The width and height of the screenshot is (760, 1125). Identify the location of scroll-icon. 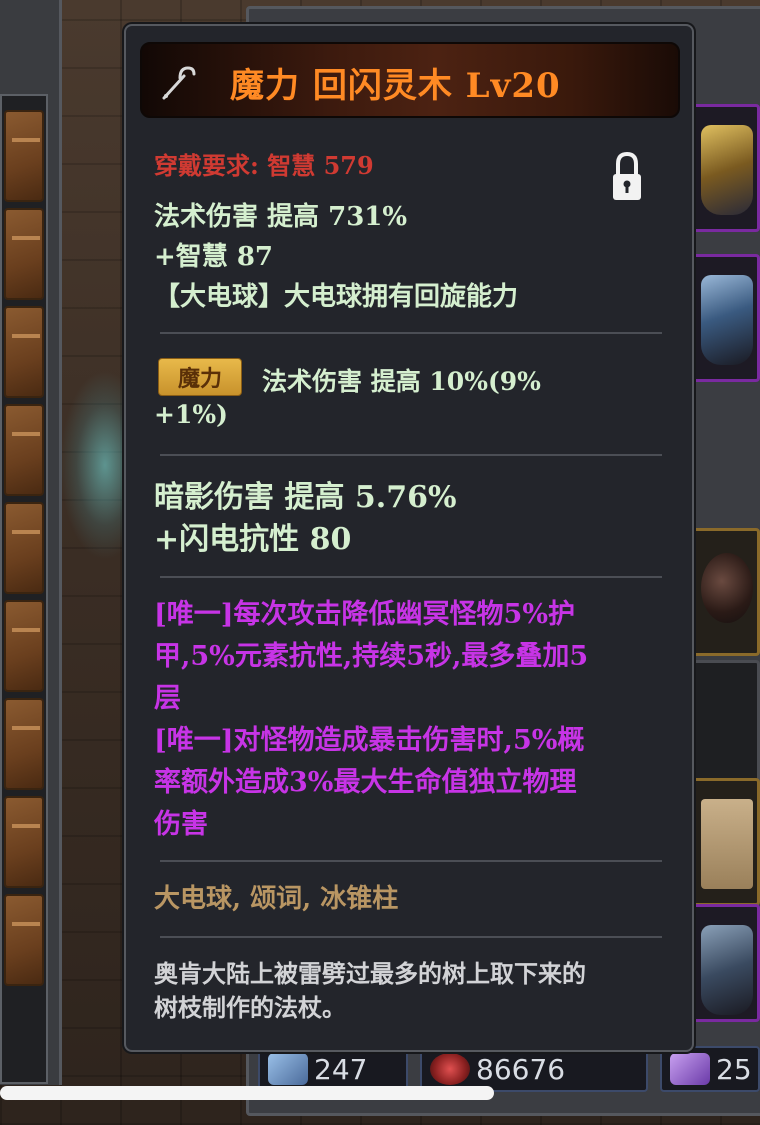
(727, 844).